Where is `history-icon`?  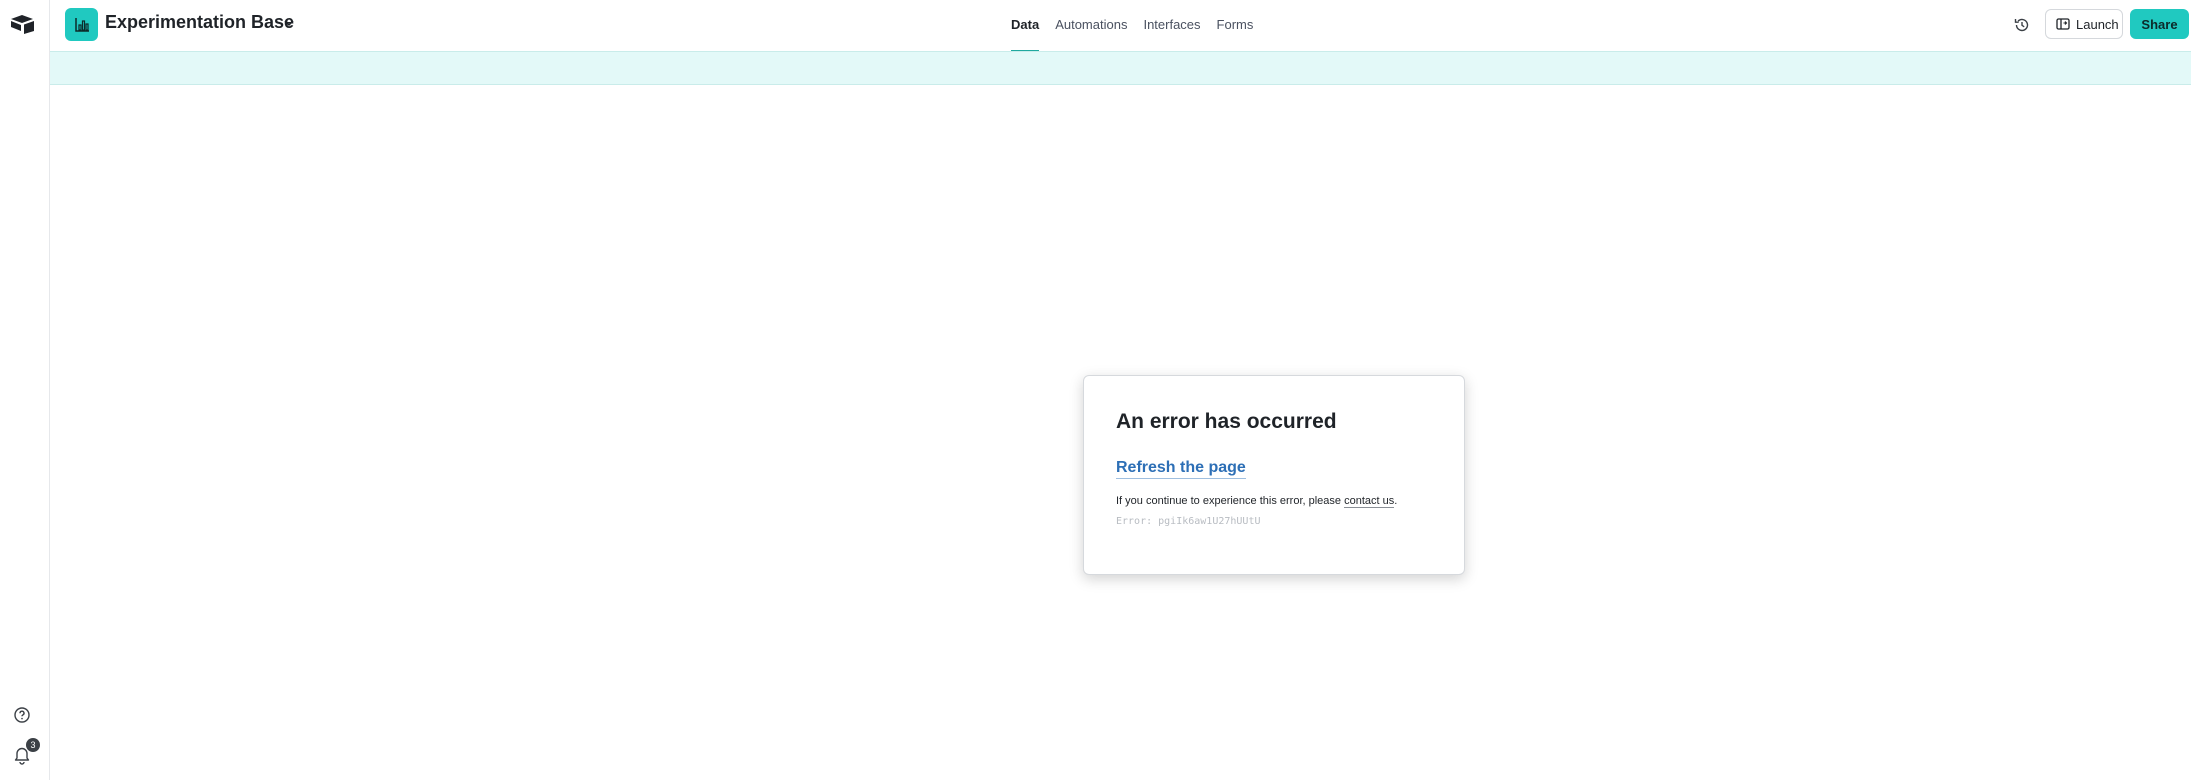 history-icon is located at coordinates (2022, 25).